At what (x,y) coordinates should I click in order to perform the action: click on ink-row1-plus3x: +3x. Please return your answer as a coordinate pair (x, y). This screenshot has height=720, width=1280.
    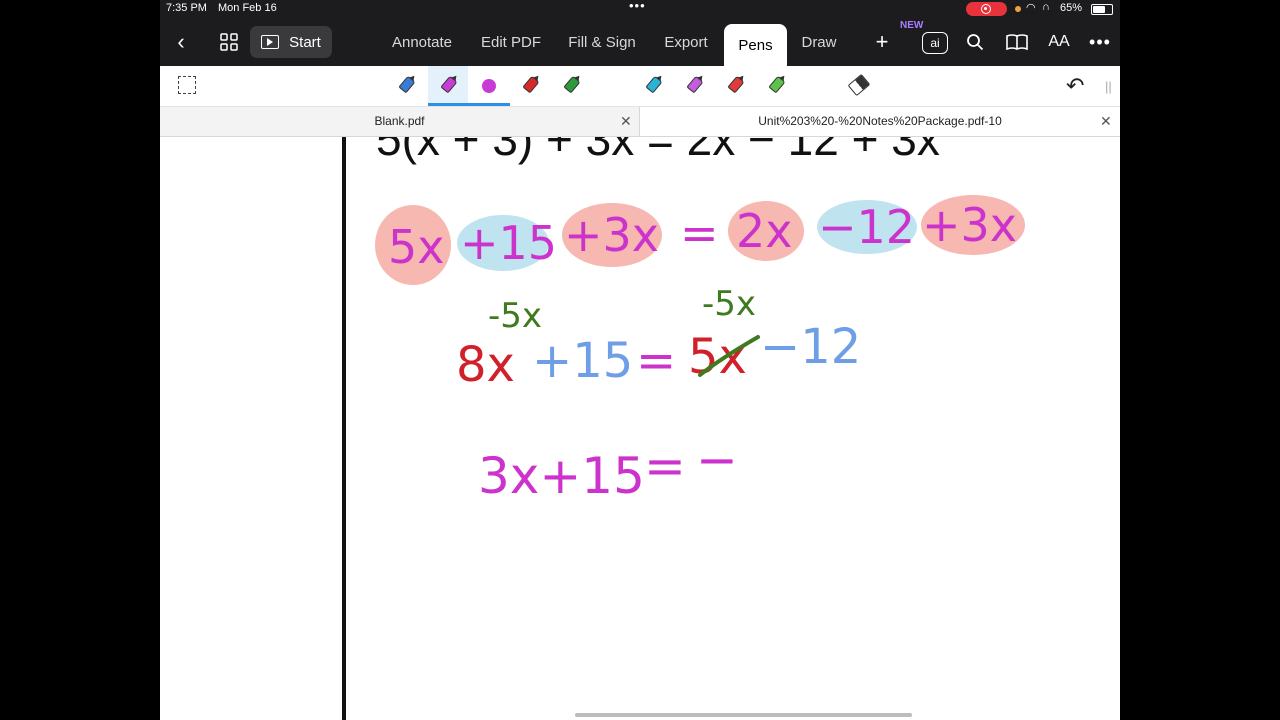
    Looking at the image, I should click on (611, 235).